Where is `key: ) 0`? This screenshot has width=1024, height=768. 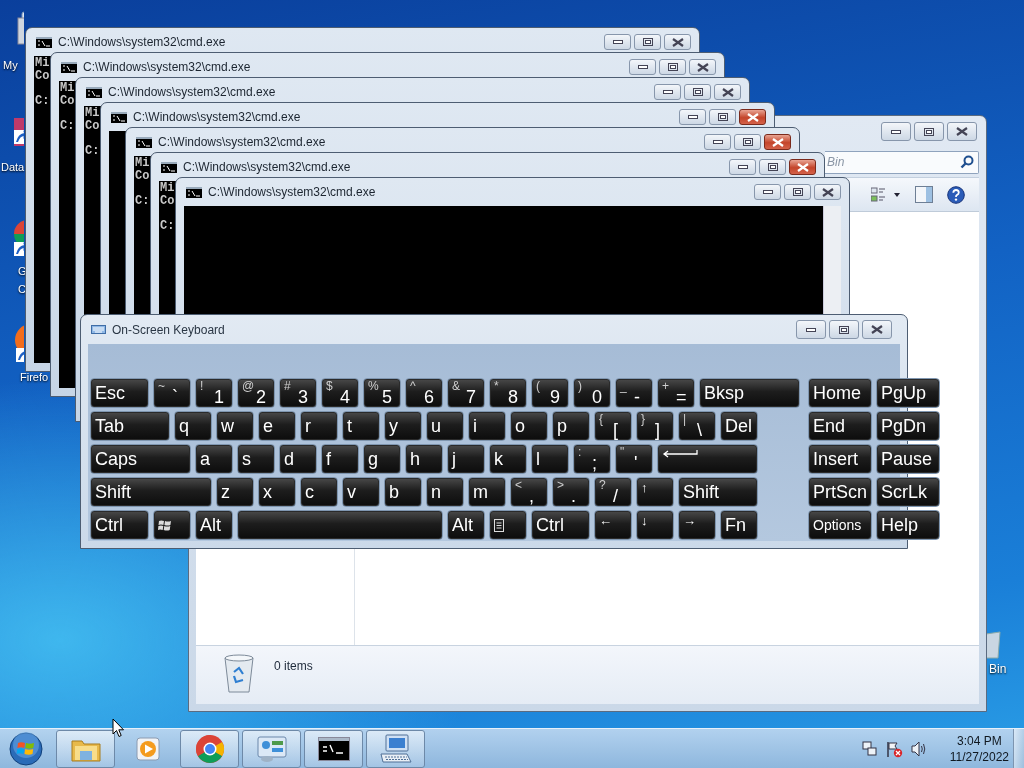
key: ) 0 is located at coordinates (592, 393).